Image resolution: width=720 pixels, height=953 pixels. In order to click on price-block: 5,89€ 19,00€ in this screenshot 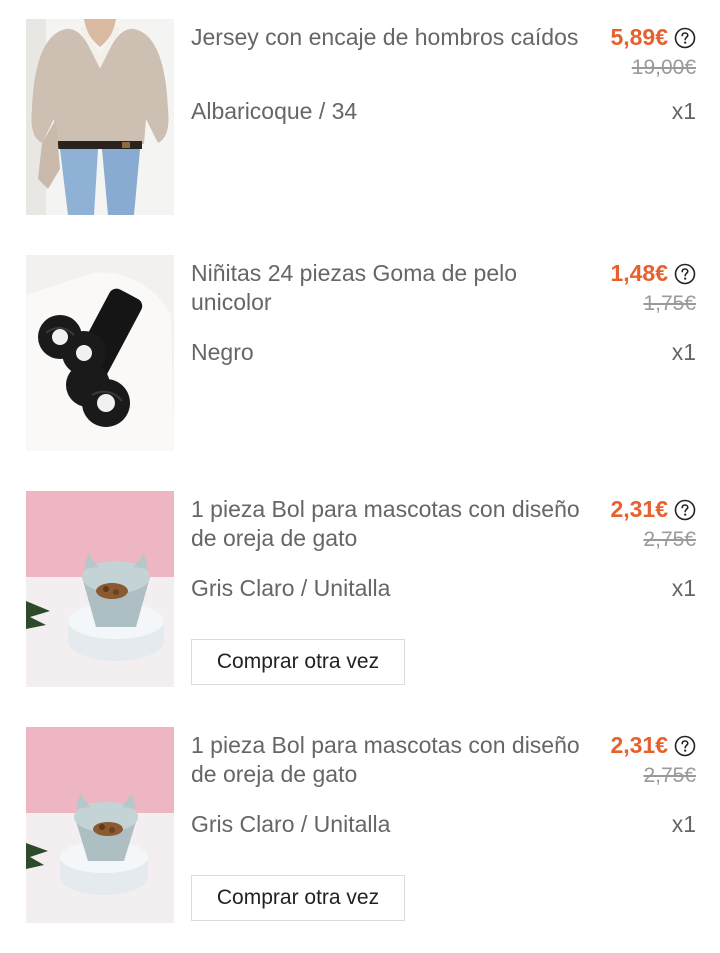, I will do `click(653, 52)`.